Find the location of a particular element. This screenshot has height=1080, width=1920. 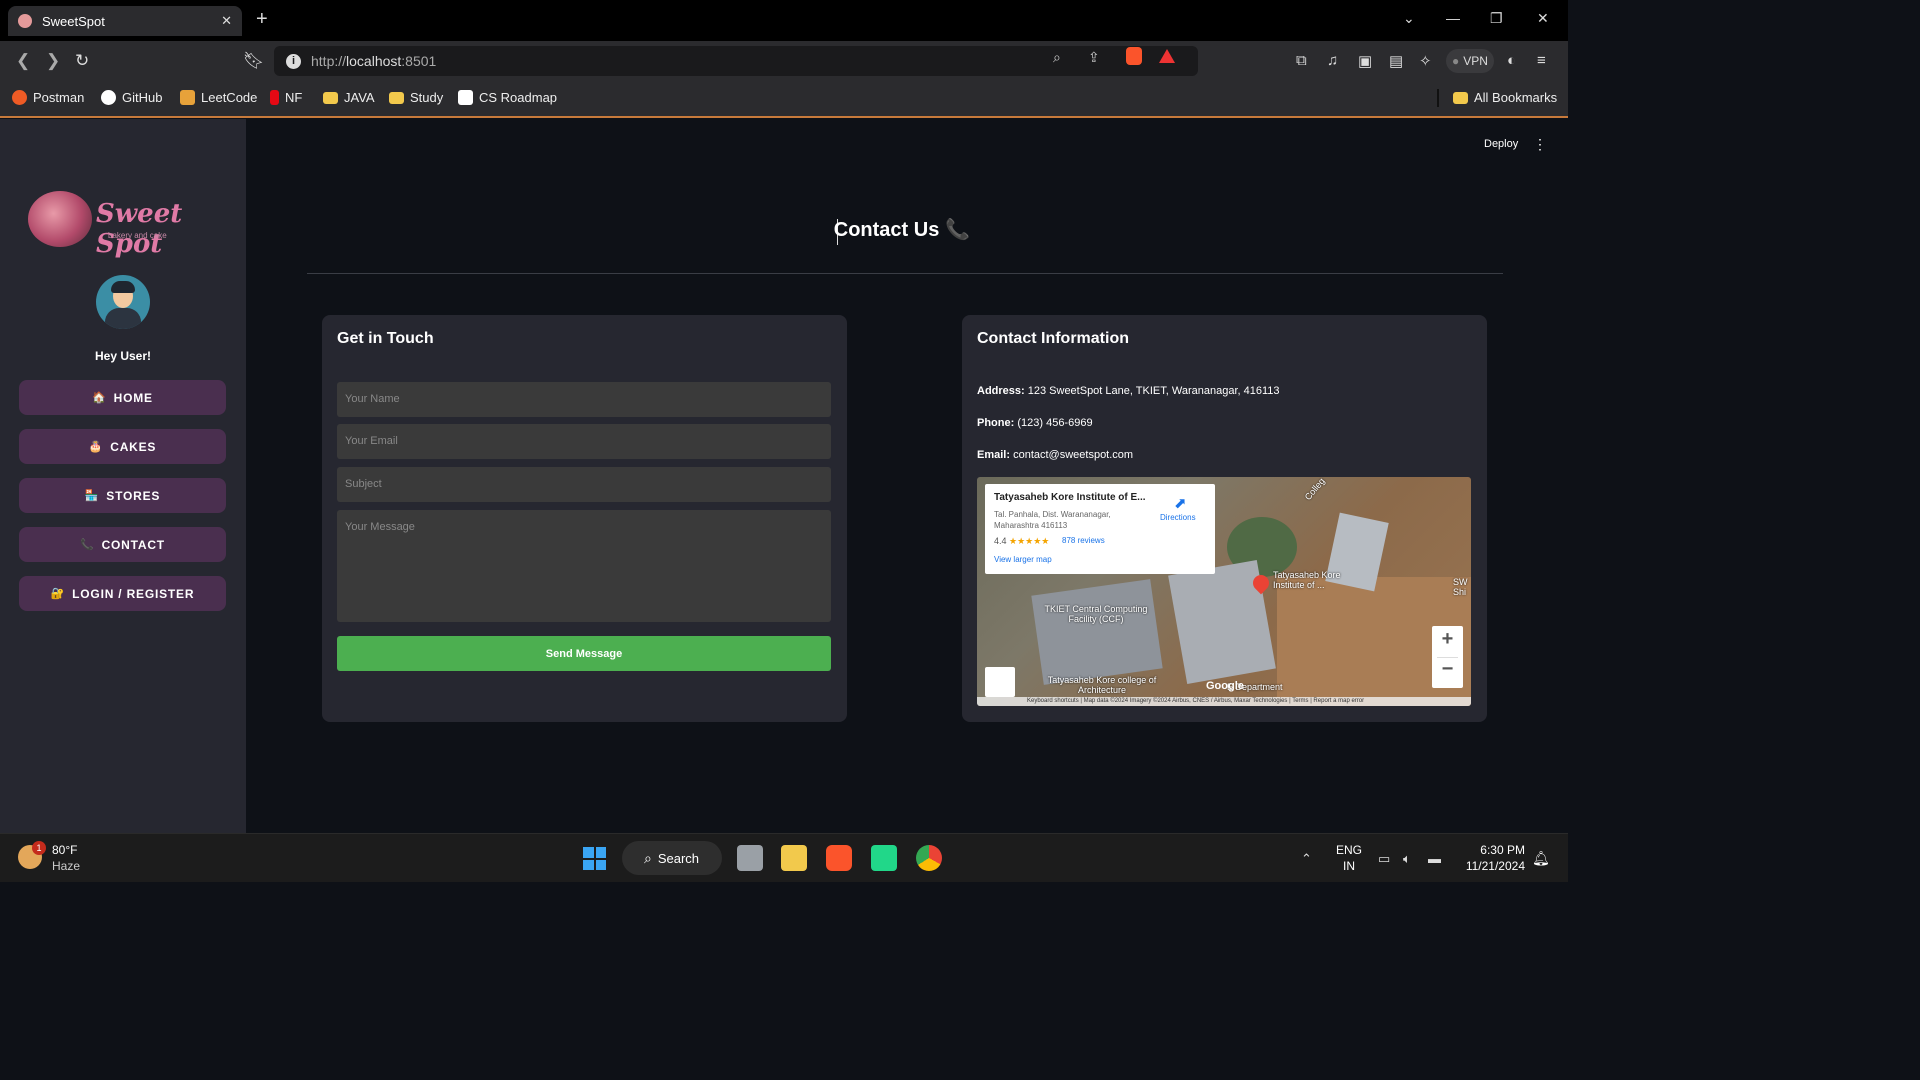

zoom-out-button: − is located at coordinates (1447, 669).